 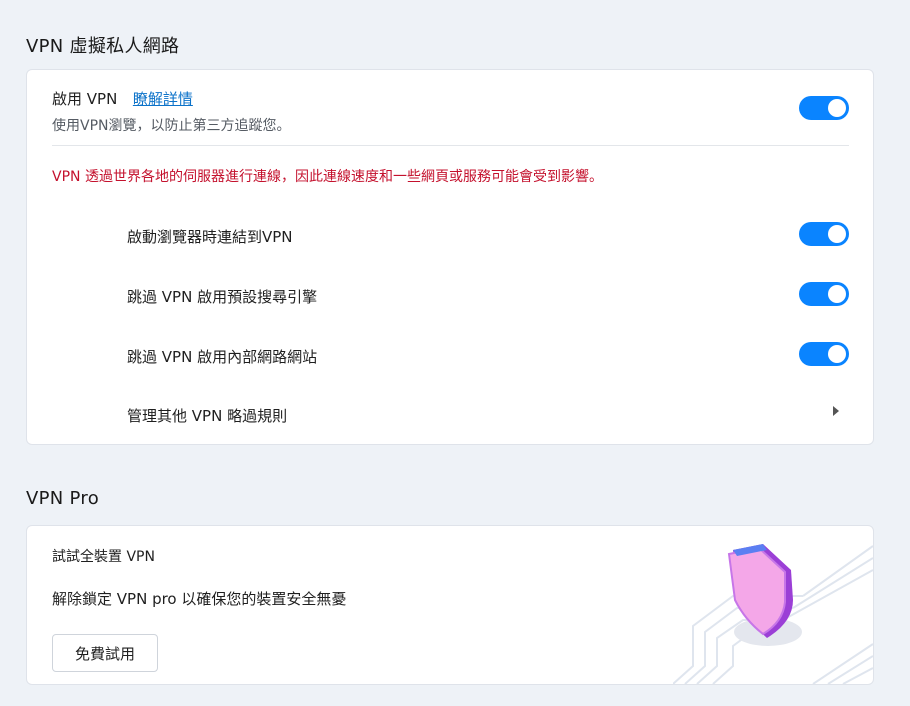 I want to click on bypass-intranet-toggle, so click(x=824, y=354).